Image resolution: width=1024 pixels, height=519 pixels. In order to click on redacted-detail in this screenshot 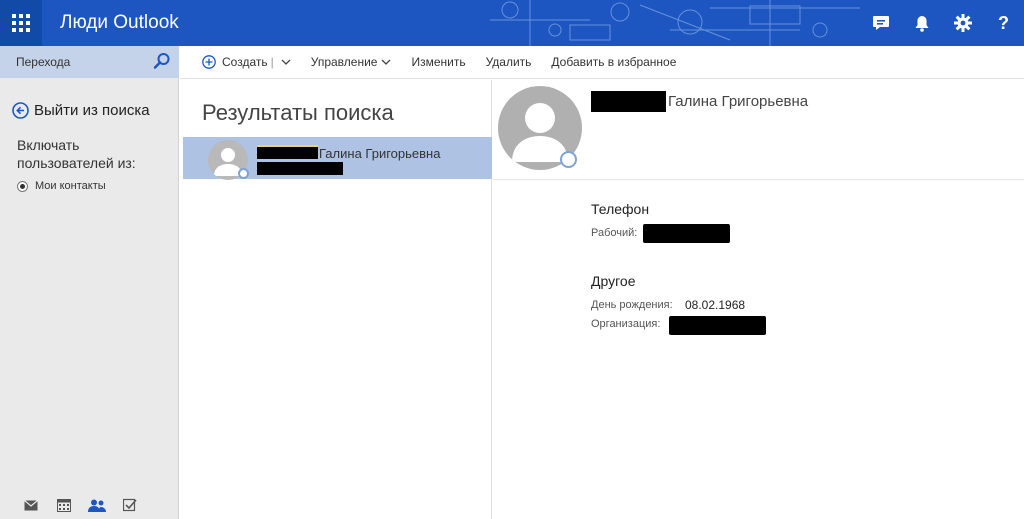, I will do `click(300, 168)`.